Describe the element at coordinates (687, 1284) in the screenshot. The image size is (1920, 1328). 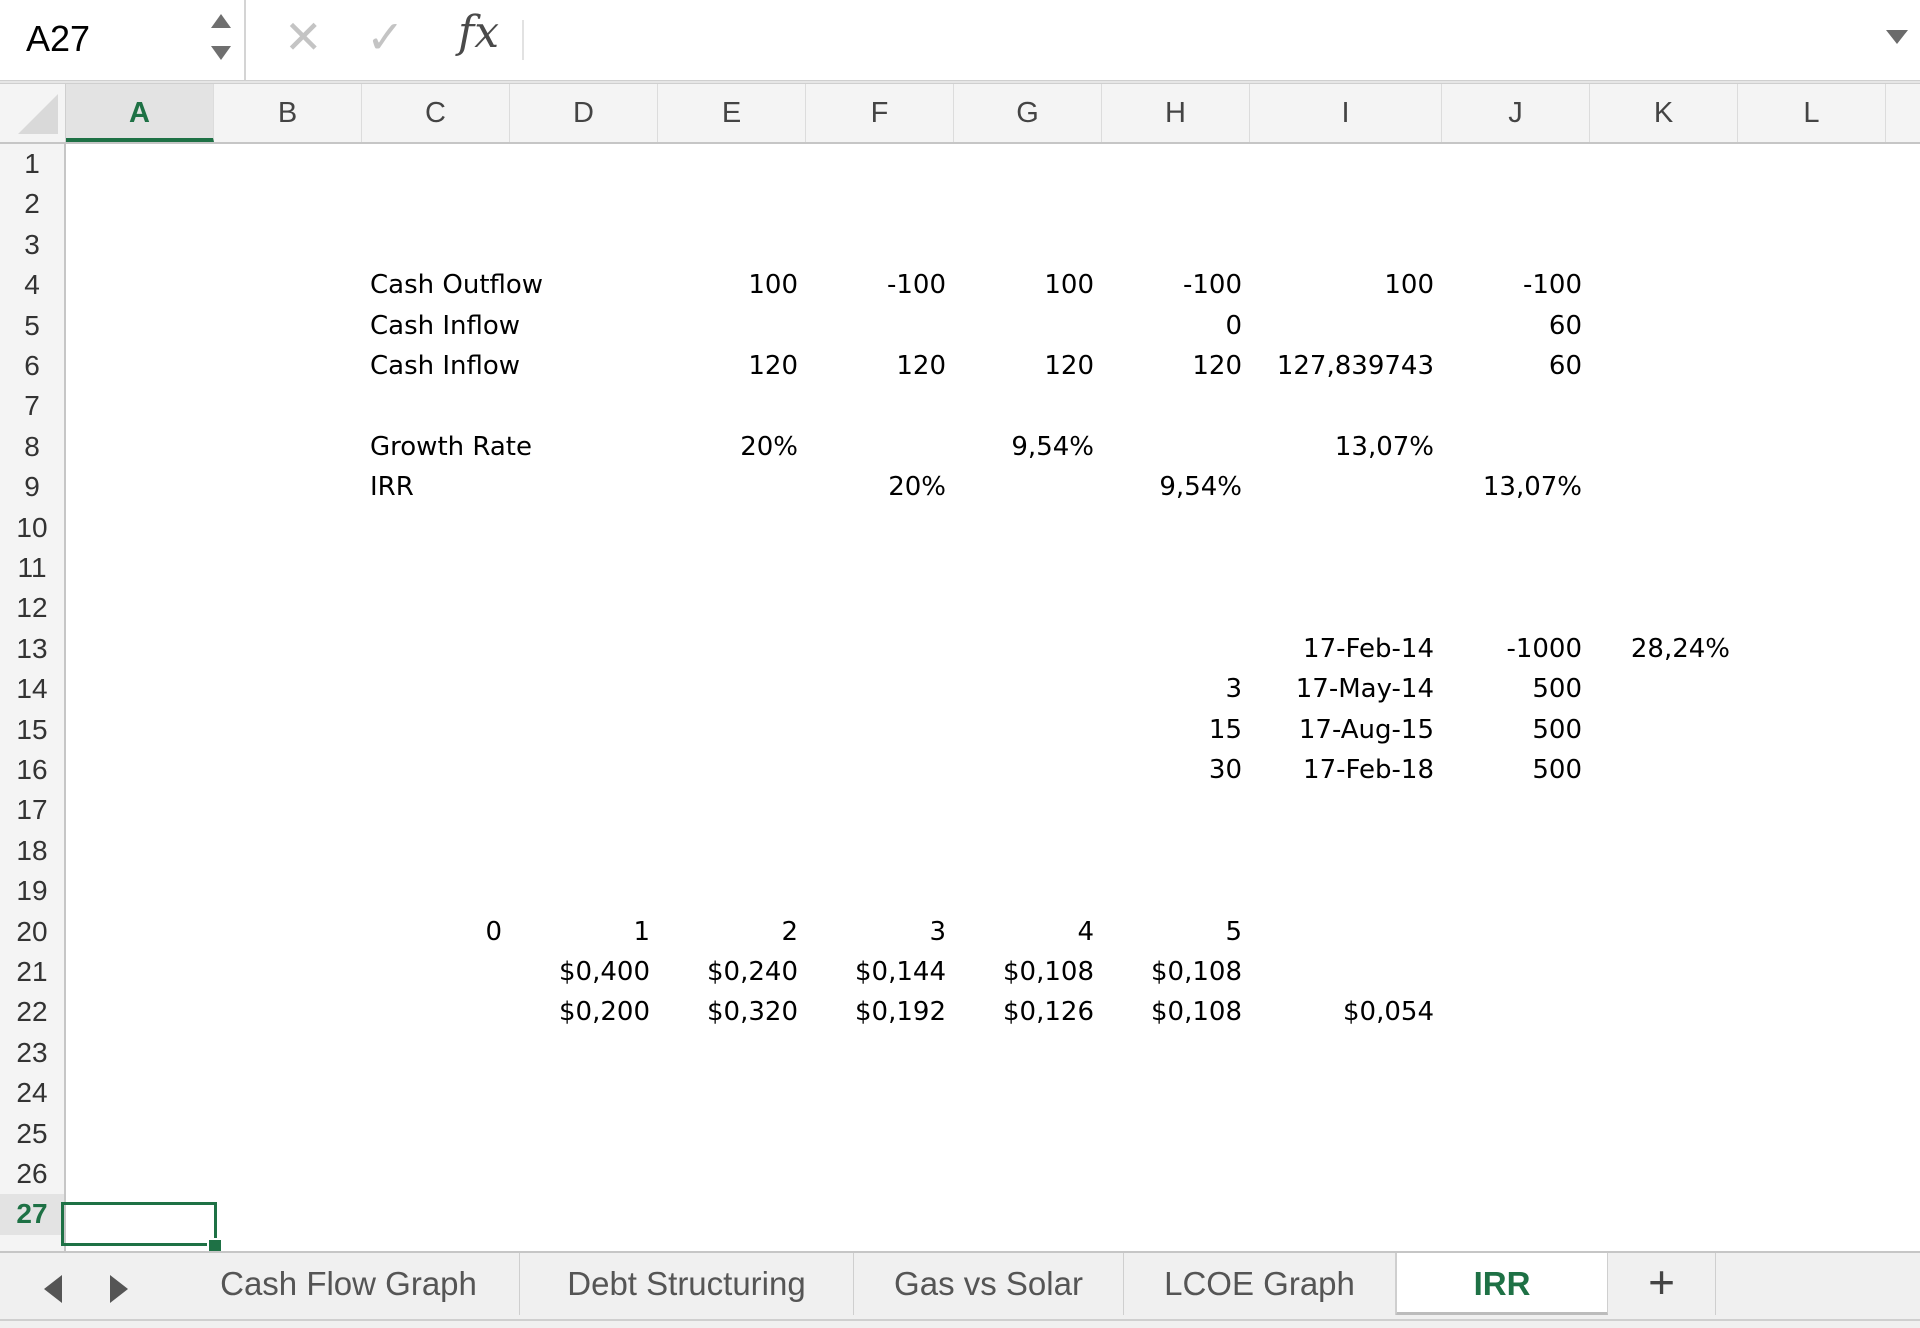
I see `sheet-tab-debt-structuring: Debt Structuring` at that location.